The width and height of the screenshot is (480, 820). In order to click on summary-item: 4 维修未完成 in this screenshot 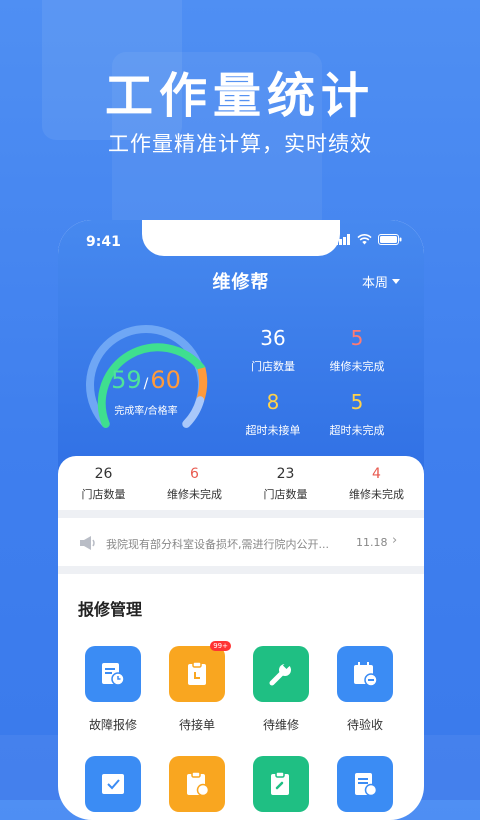, I will do `click(376, 484)`.